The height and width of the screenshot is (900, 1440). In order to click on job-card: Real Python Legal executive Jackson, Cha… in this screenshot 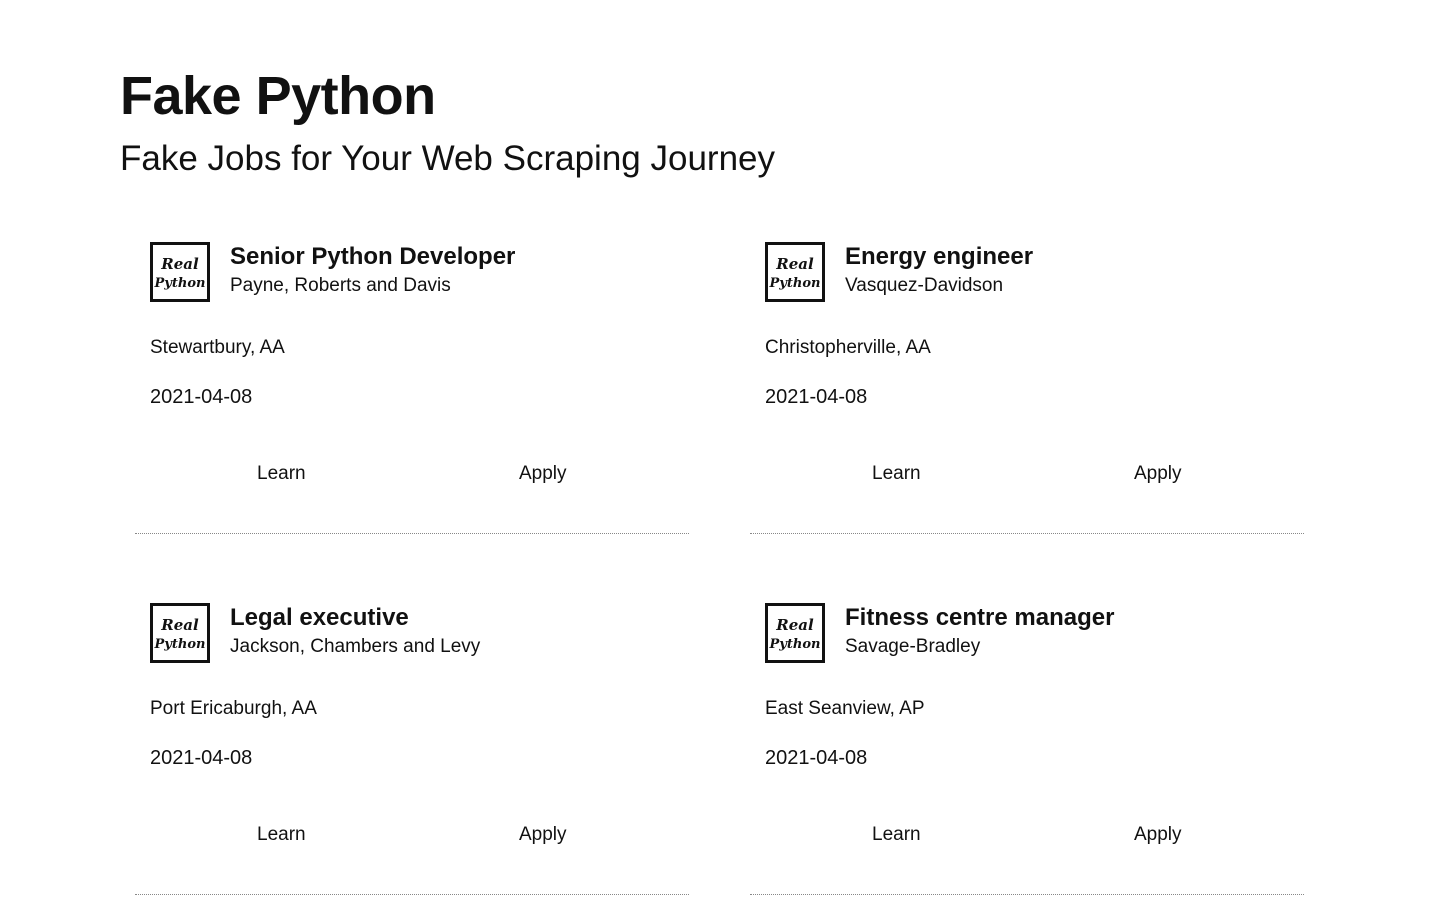, I will do `click(412, 742)`.